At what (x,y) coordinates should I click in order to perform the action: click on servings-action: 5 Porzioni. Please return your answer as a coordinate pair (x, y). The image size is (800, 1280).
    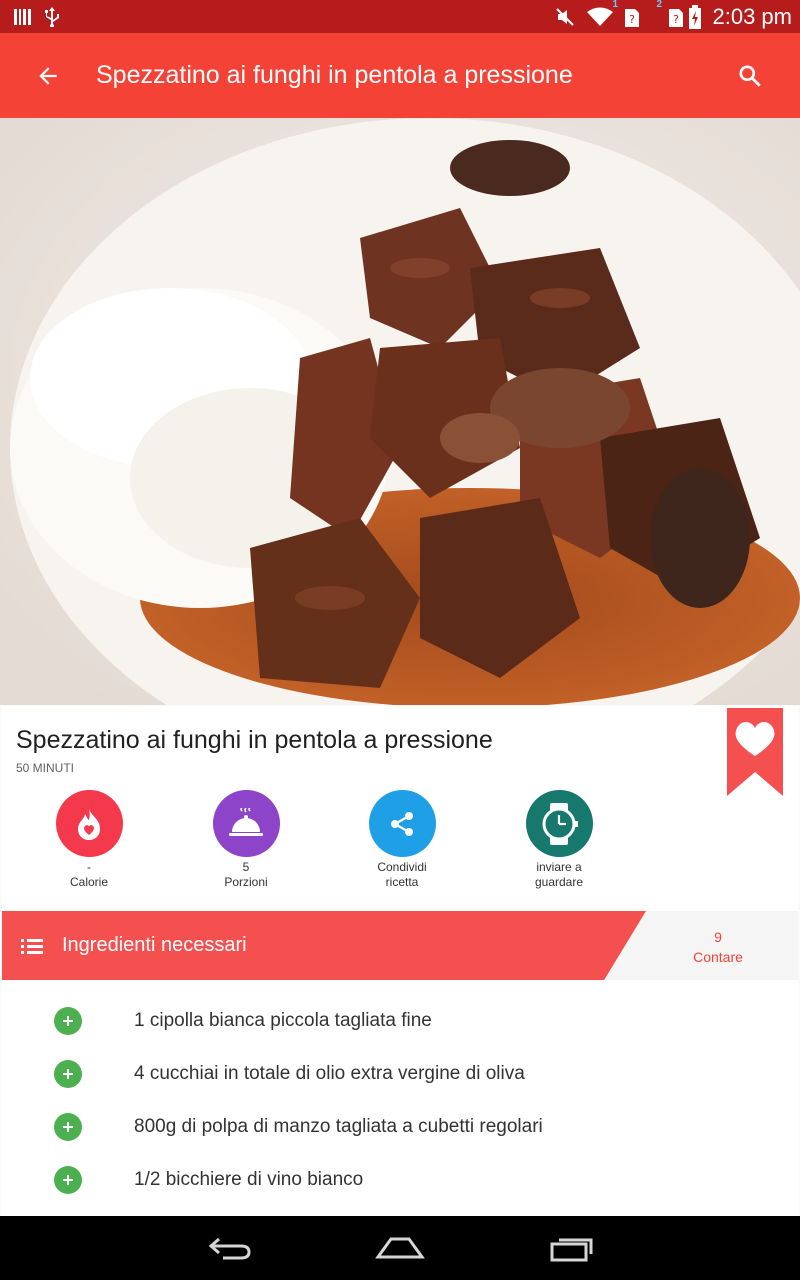
    Looking at the image, I should click on (246, 840).